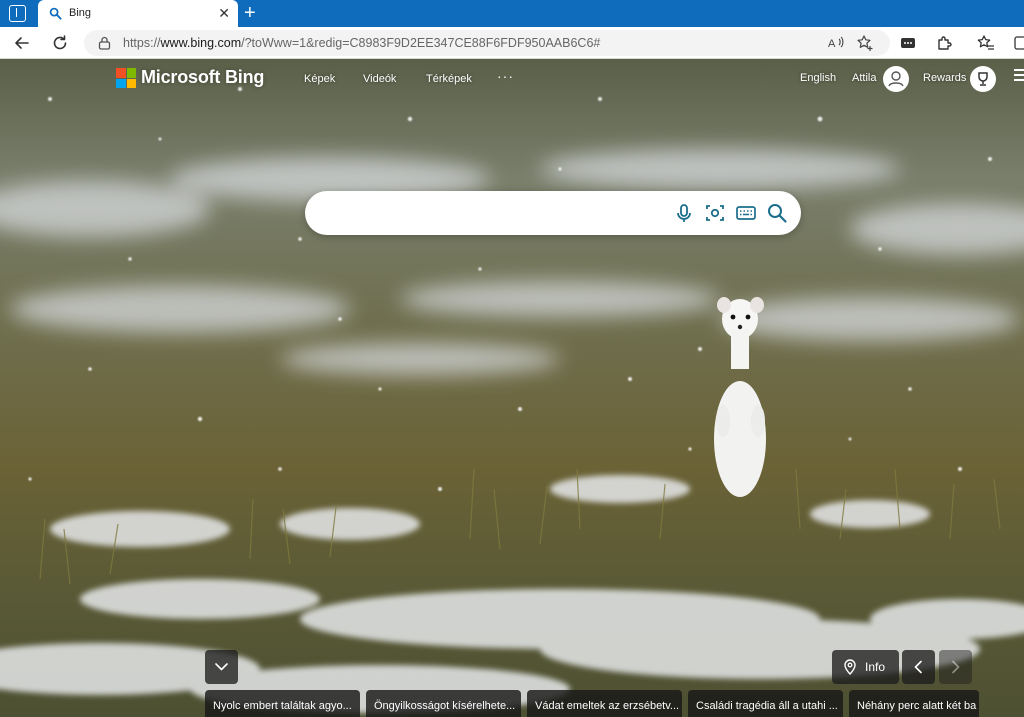  I want to click on user-icon, so click(896, 79).